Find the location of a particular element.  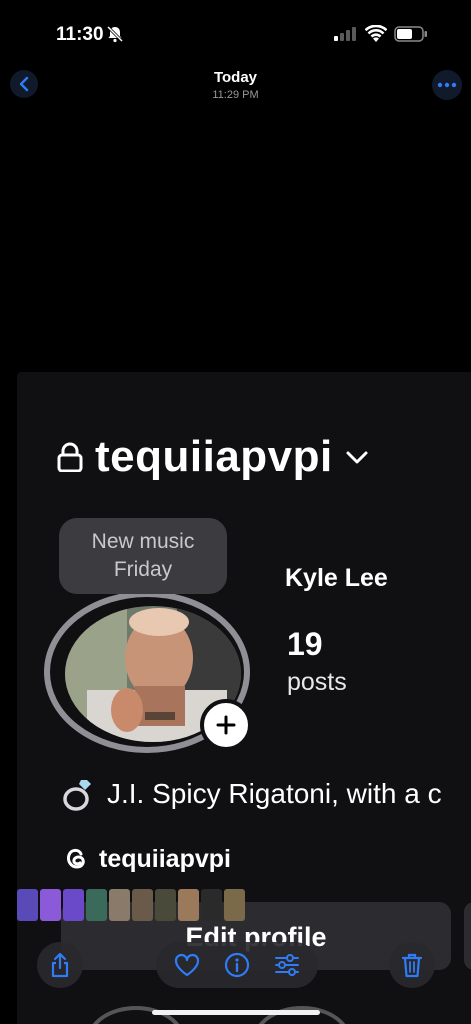

share-profile-button is located at coordinates (467, 936).